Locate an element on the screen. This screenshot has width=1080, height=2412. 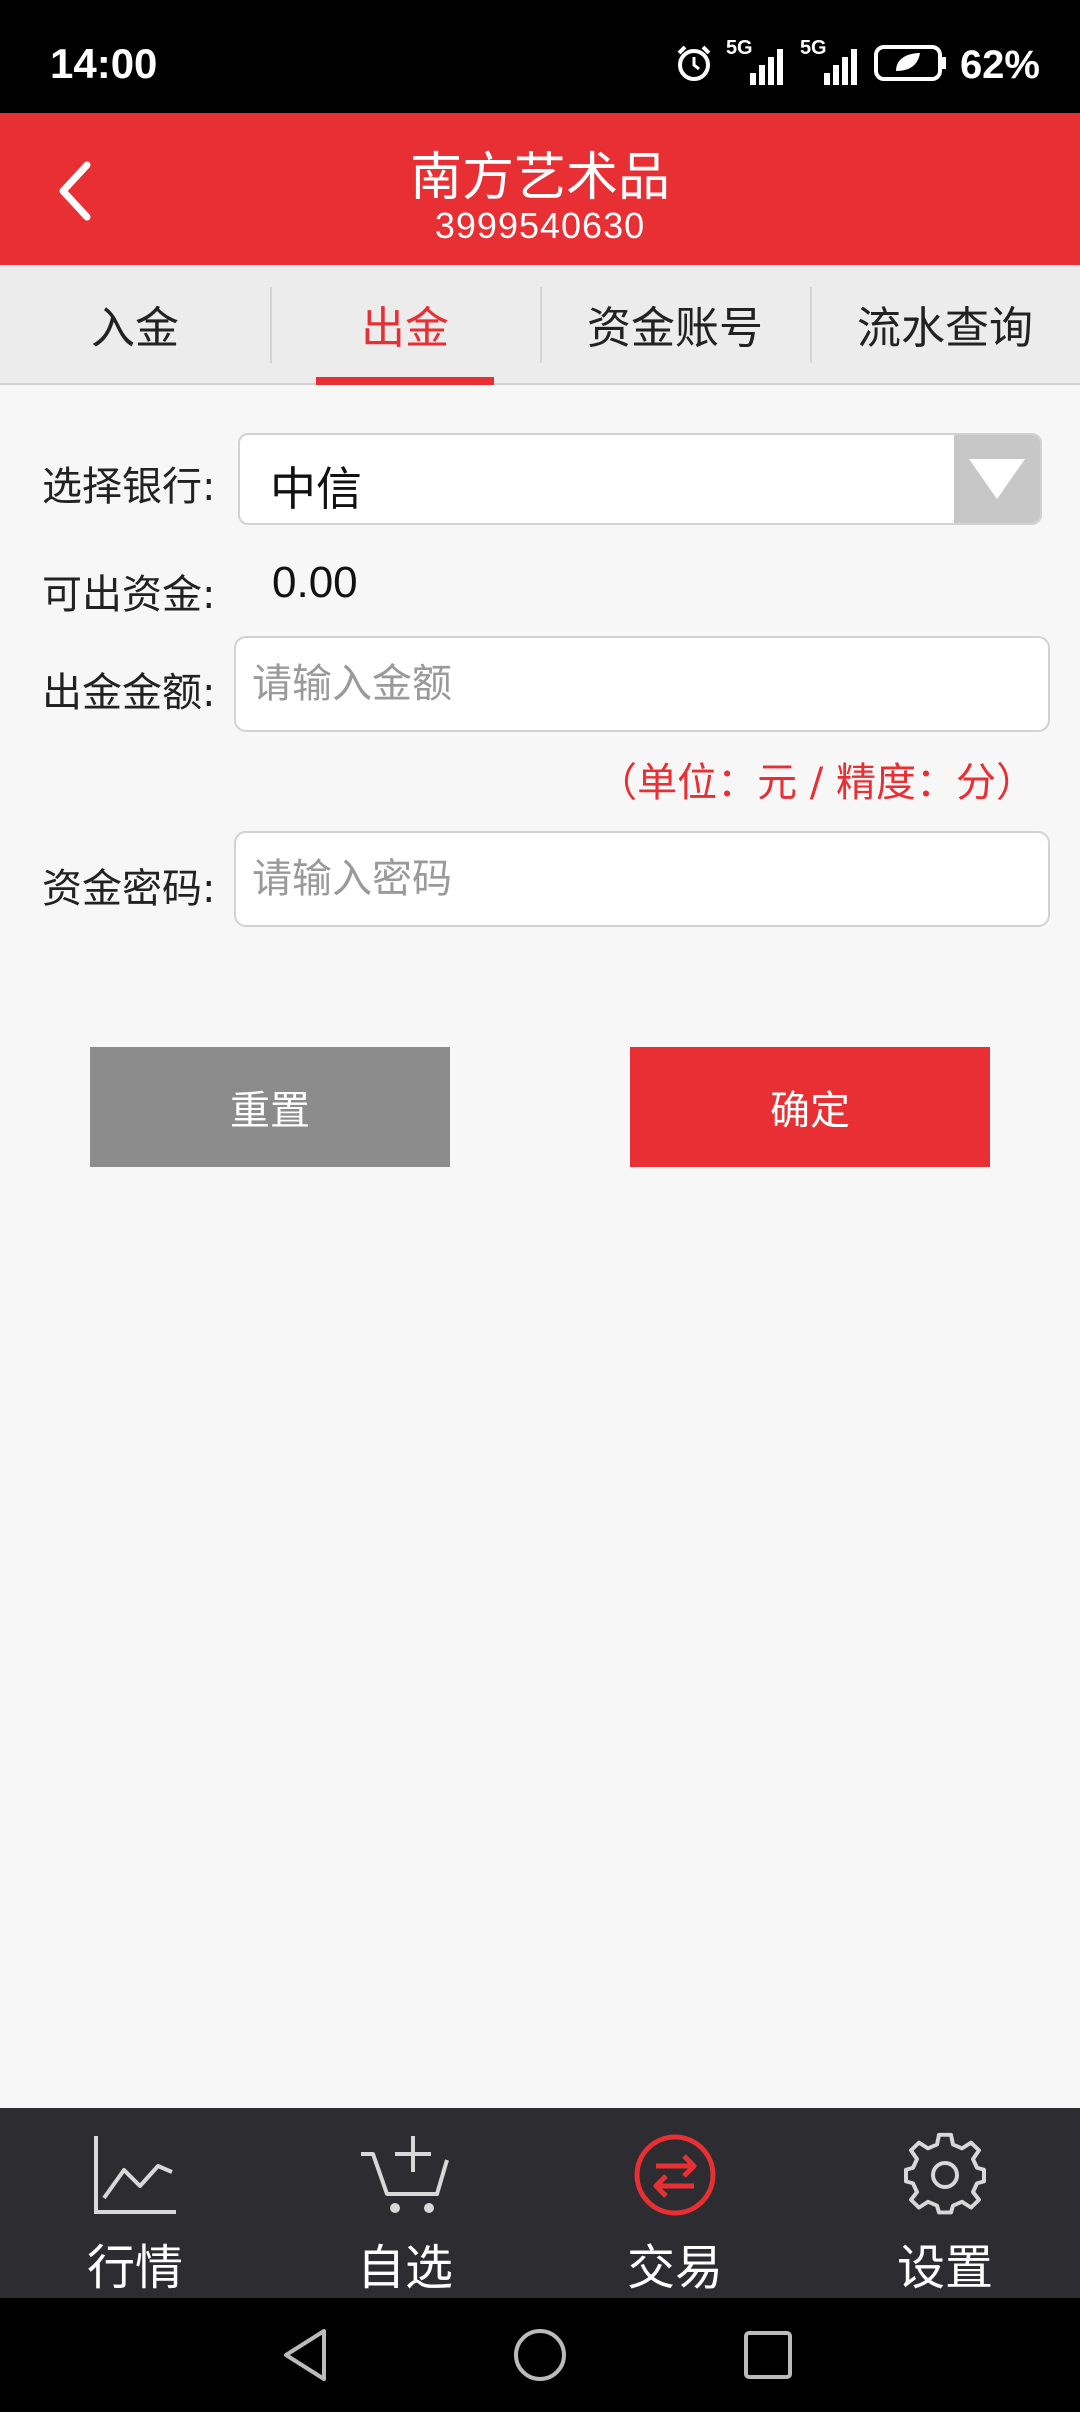
tab-deposit: 入金 is located at coordinates (135, 324).